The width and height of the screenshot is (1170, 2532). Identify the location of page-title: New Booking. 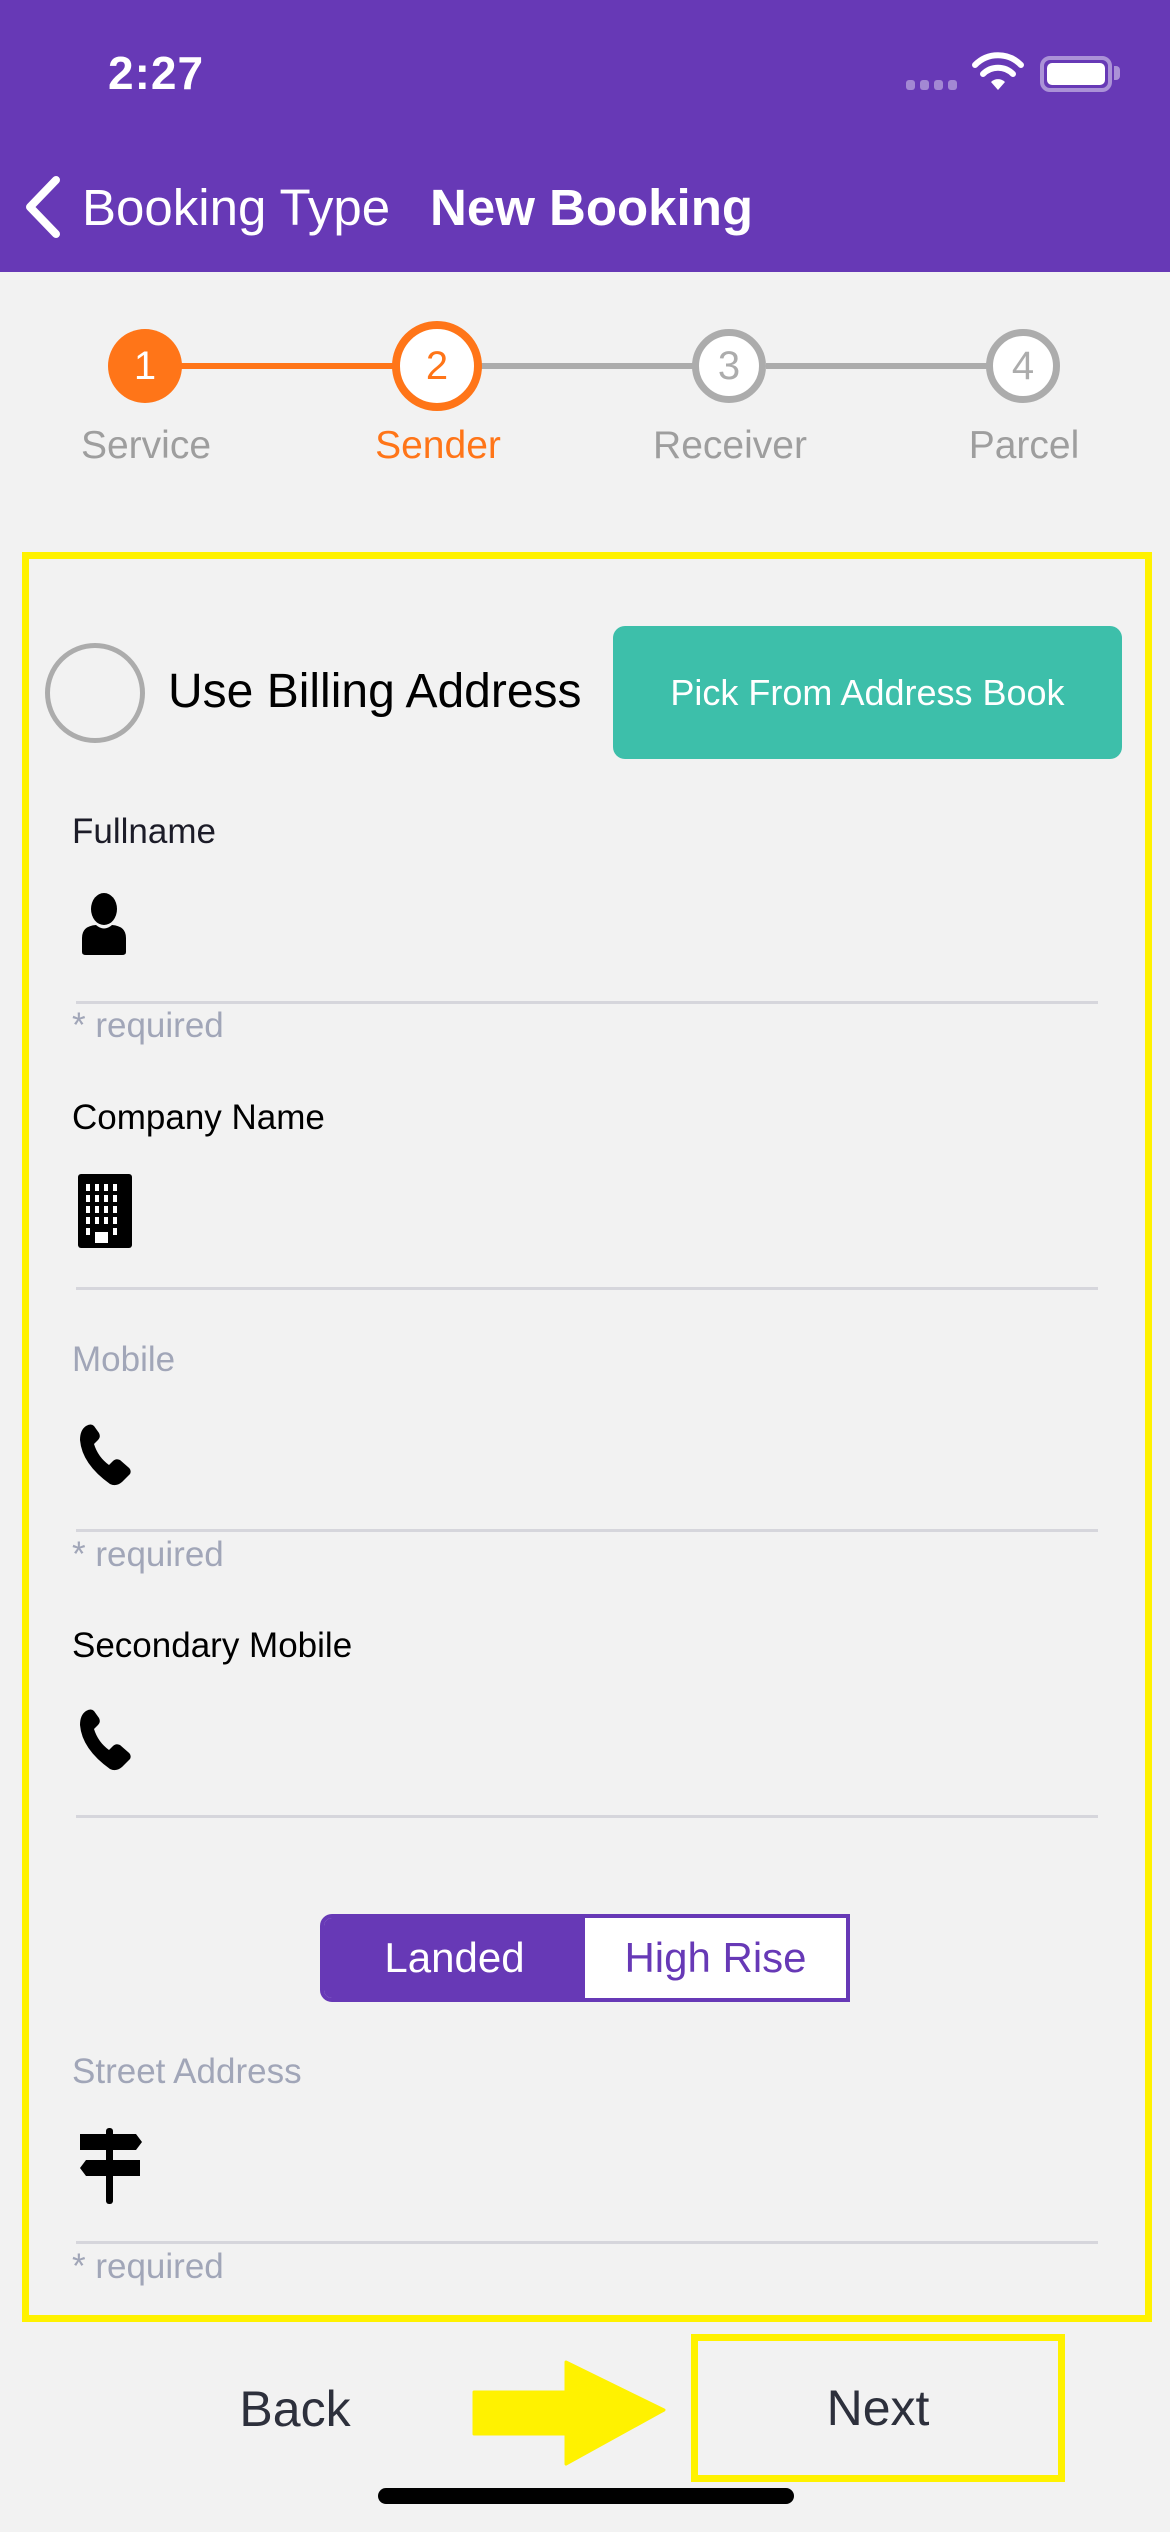
(592, 207).